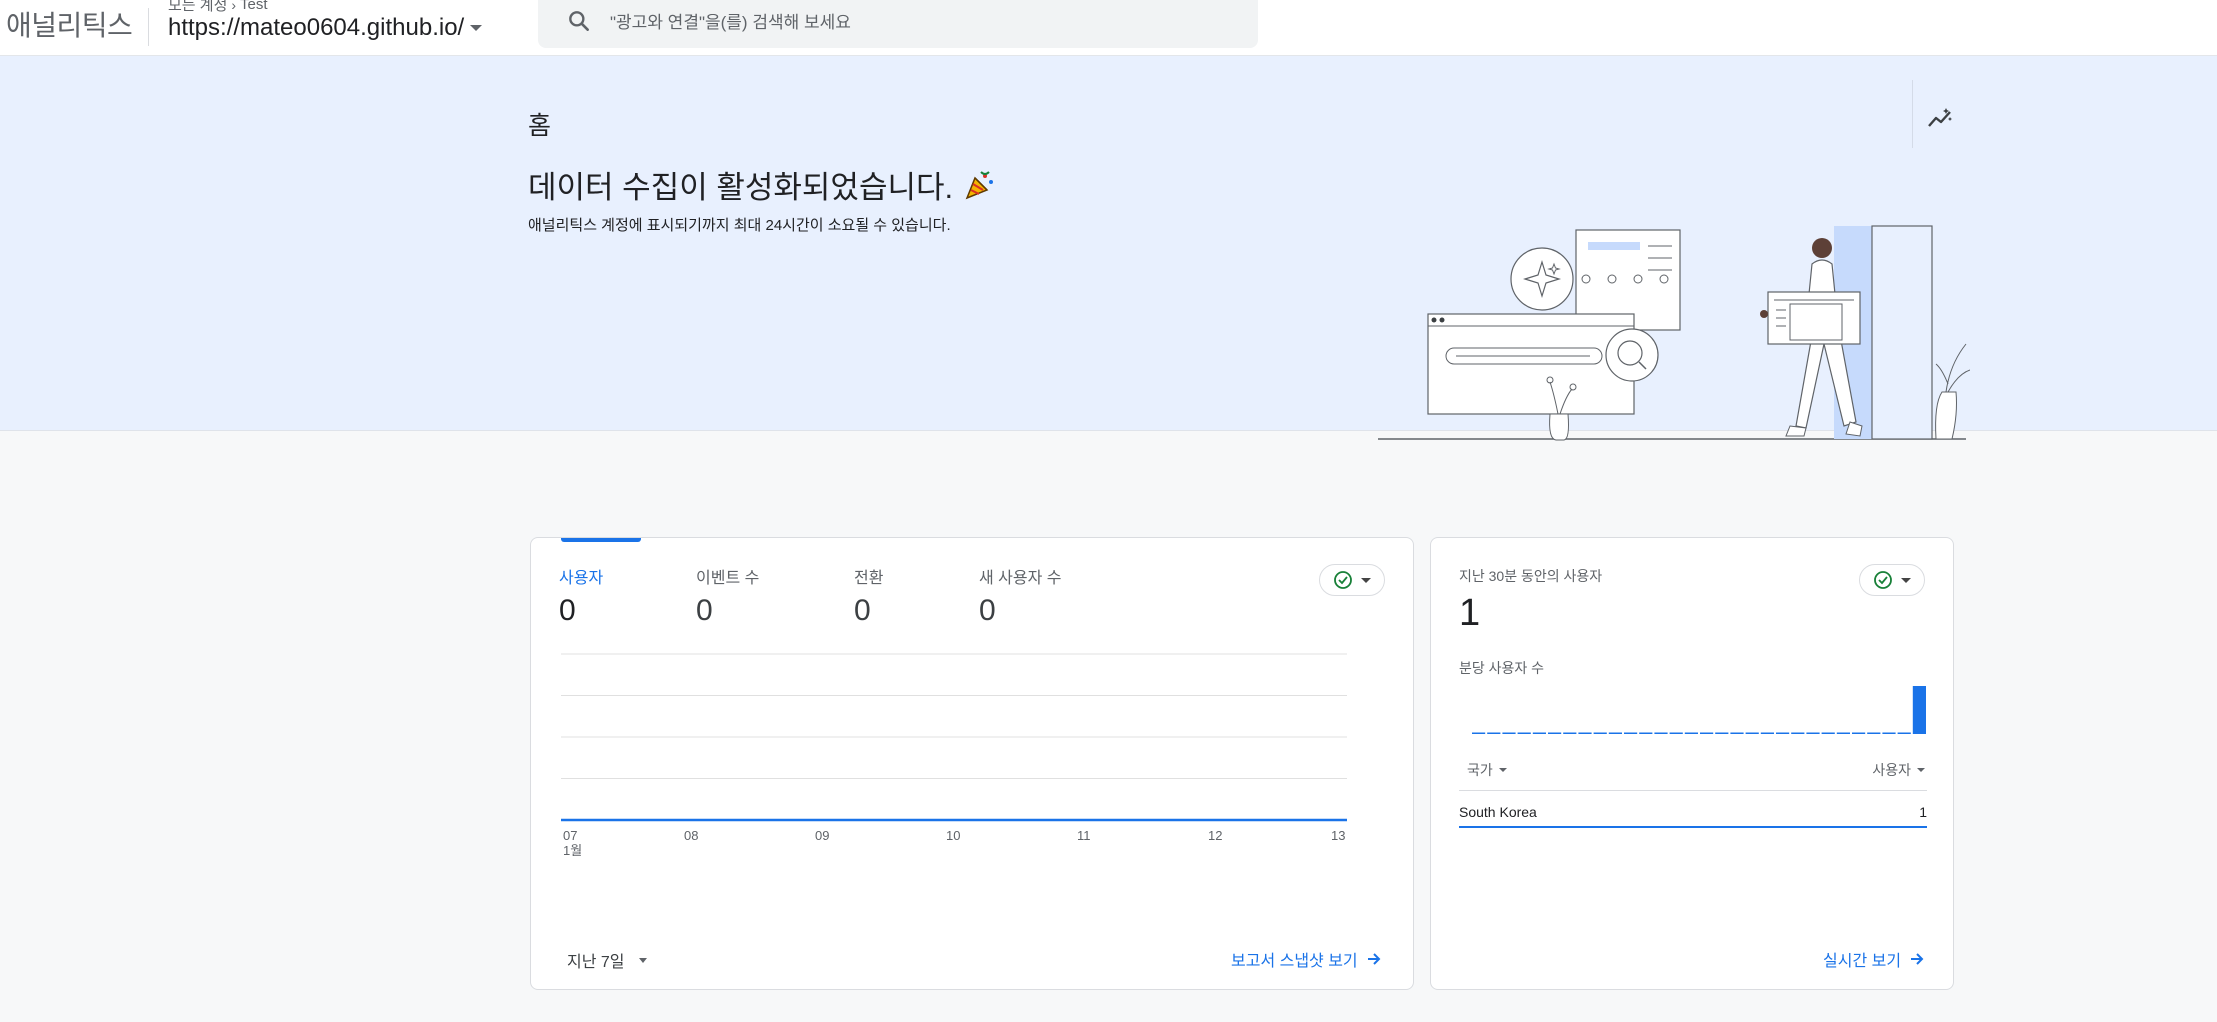 This screenshot has width=2217, height=1022. What do you see at coordinates (1294, 961) in the screenshot?
I see `report-snapshot-label: 보고서 스냅샷 보기` at bounding box center [1294, 961].